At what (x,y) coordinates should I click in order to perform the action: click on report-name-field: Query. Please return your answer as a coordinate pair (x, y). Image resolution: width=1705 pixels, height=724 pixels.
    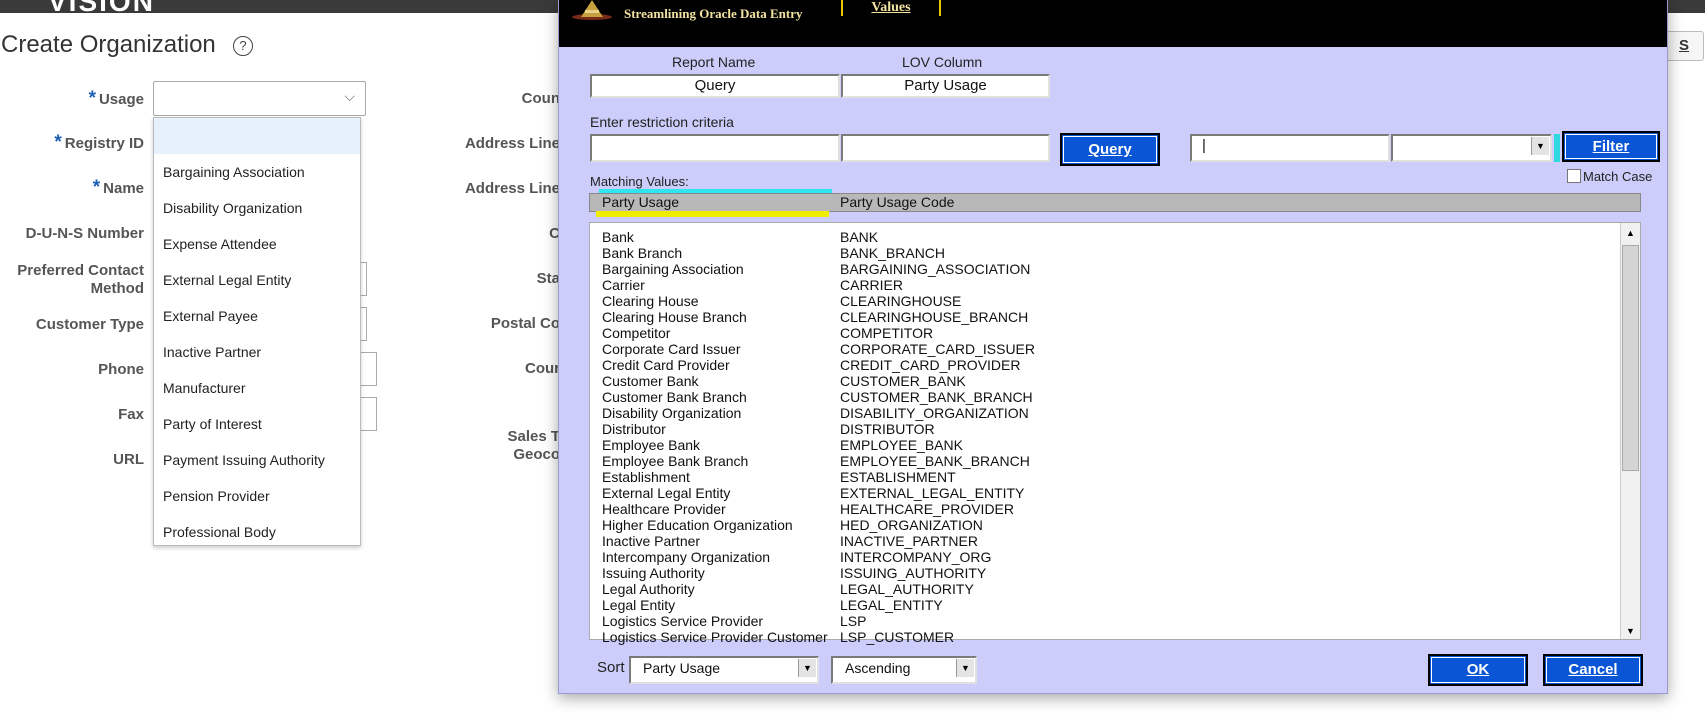
    Looking at the image, I should click on (715, 86).